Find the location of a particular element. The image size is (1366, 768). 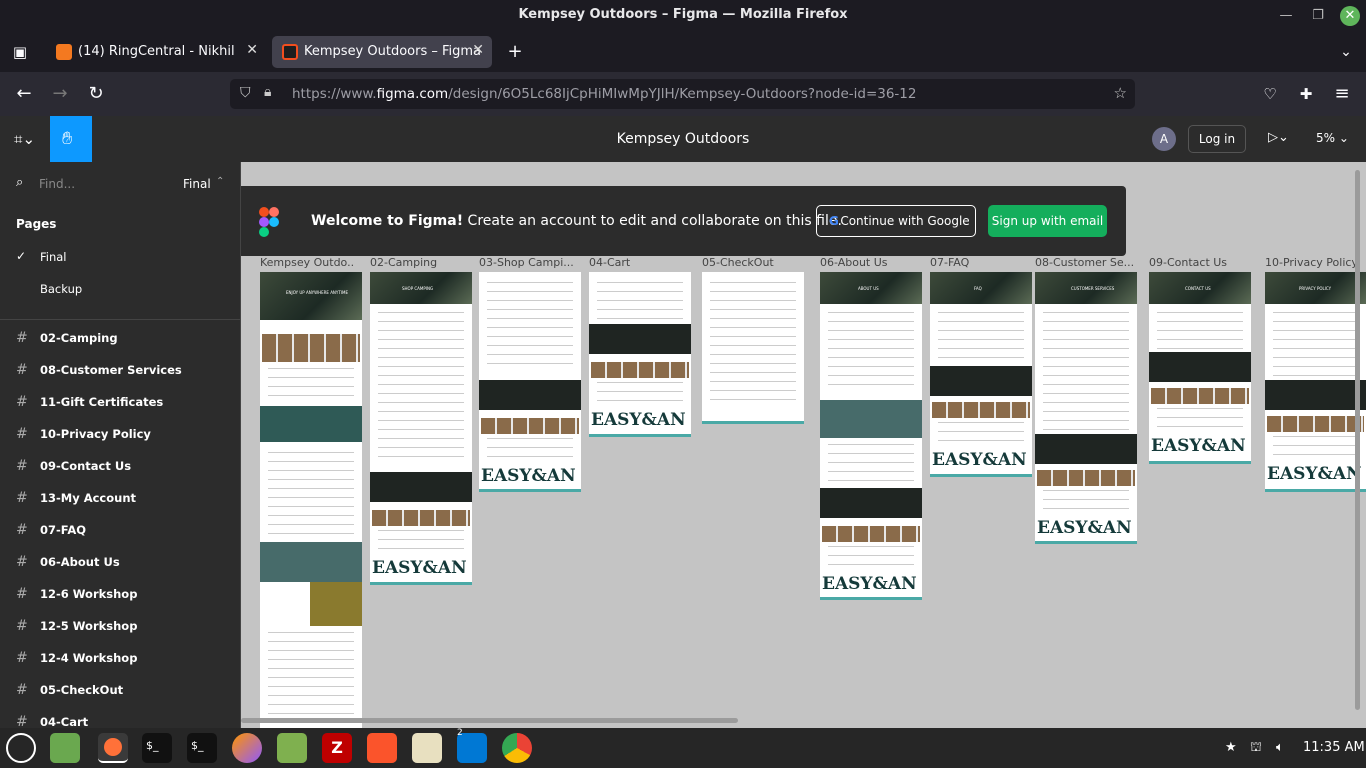

minimize-icon: — is located at coordinates (1286, 16).